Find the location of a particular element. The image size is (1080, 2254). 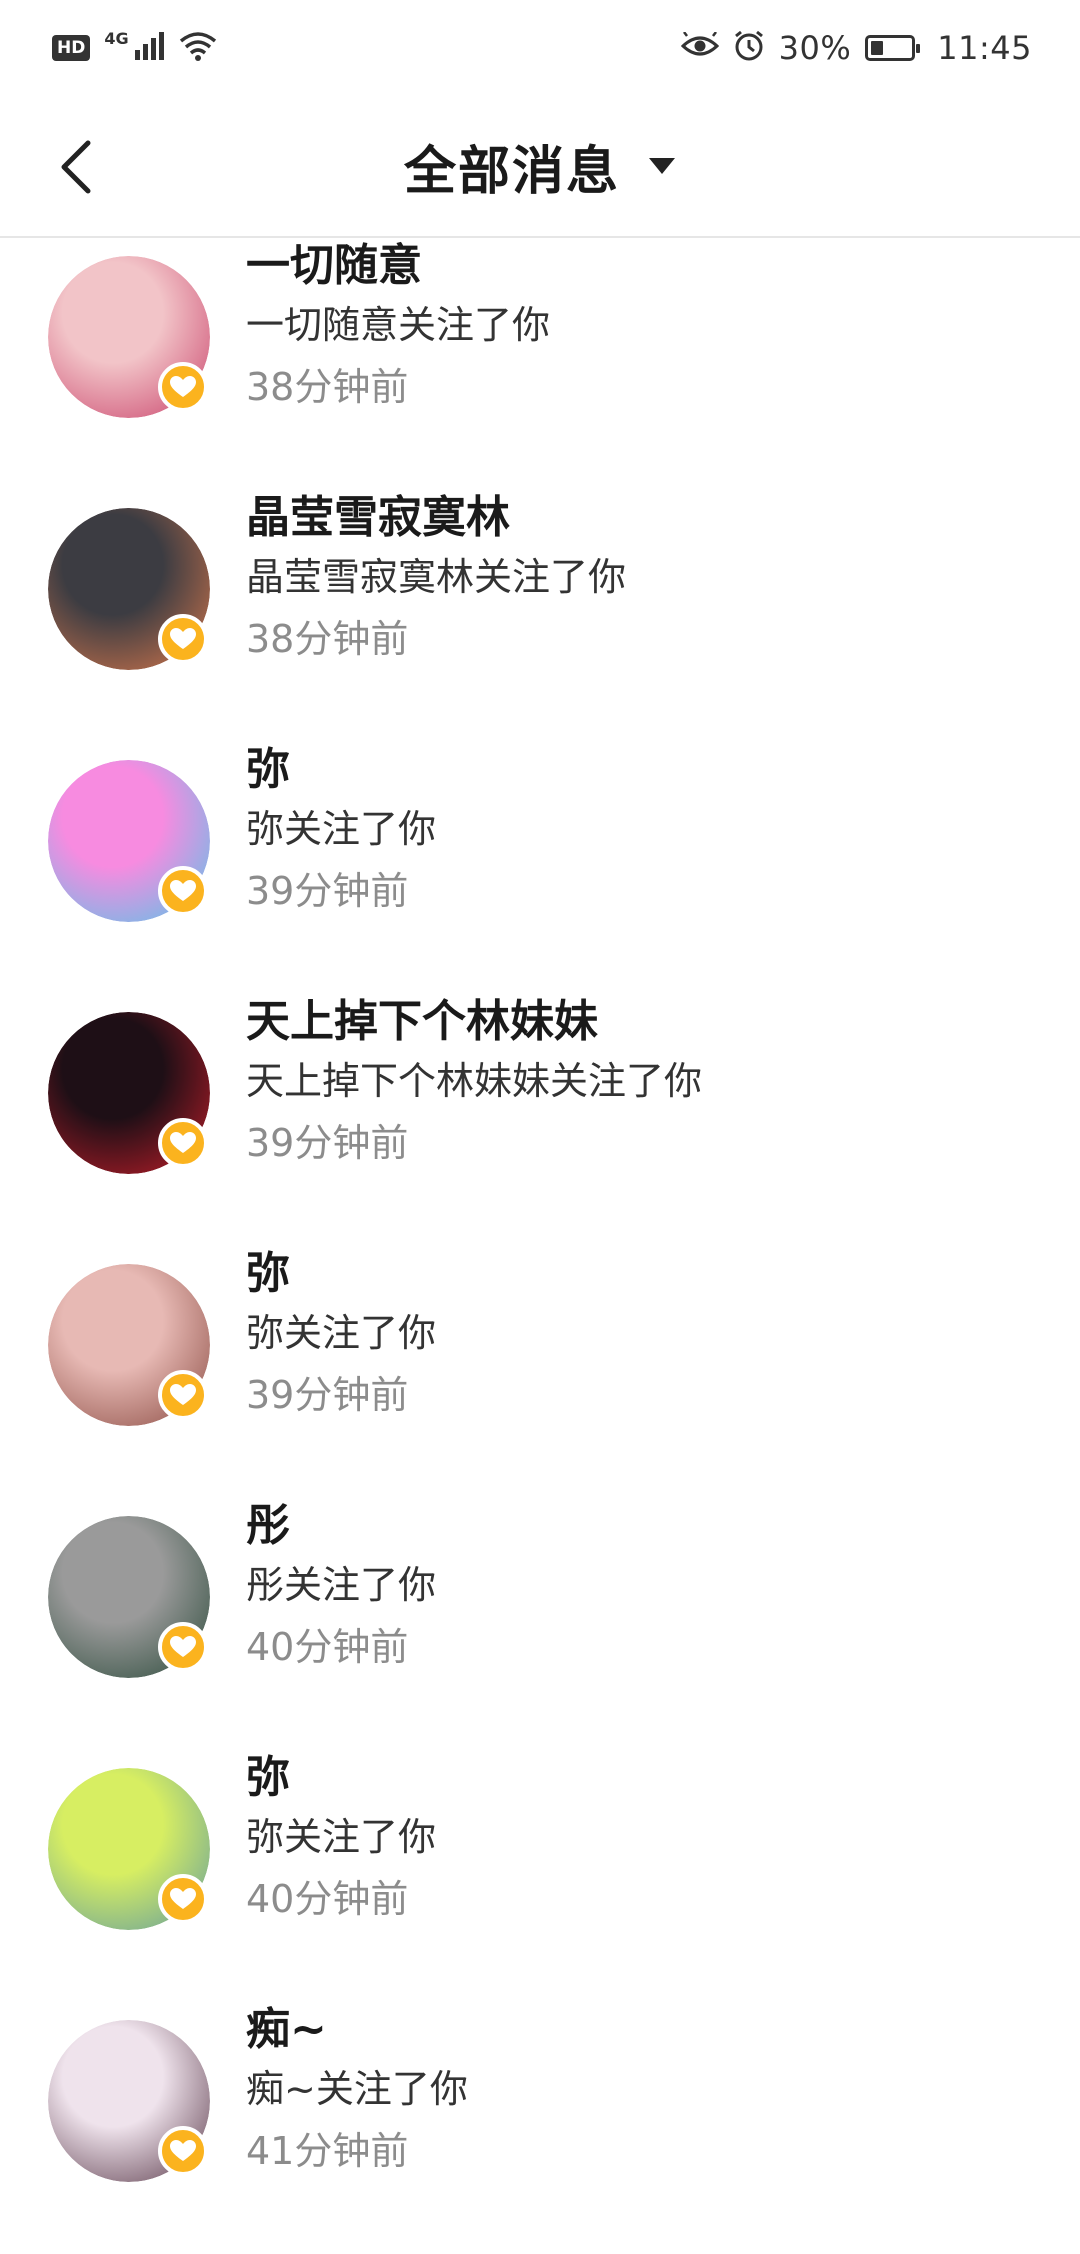

hd-badge: HD is located at coordinates (71, 48).